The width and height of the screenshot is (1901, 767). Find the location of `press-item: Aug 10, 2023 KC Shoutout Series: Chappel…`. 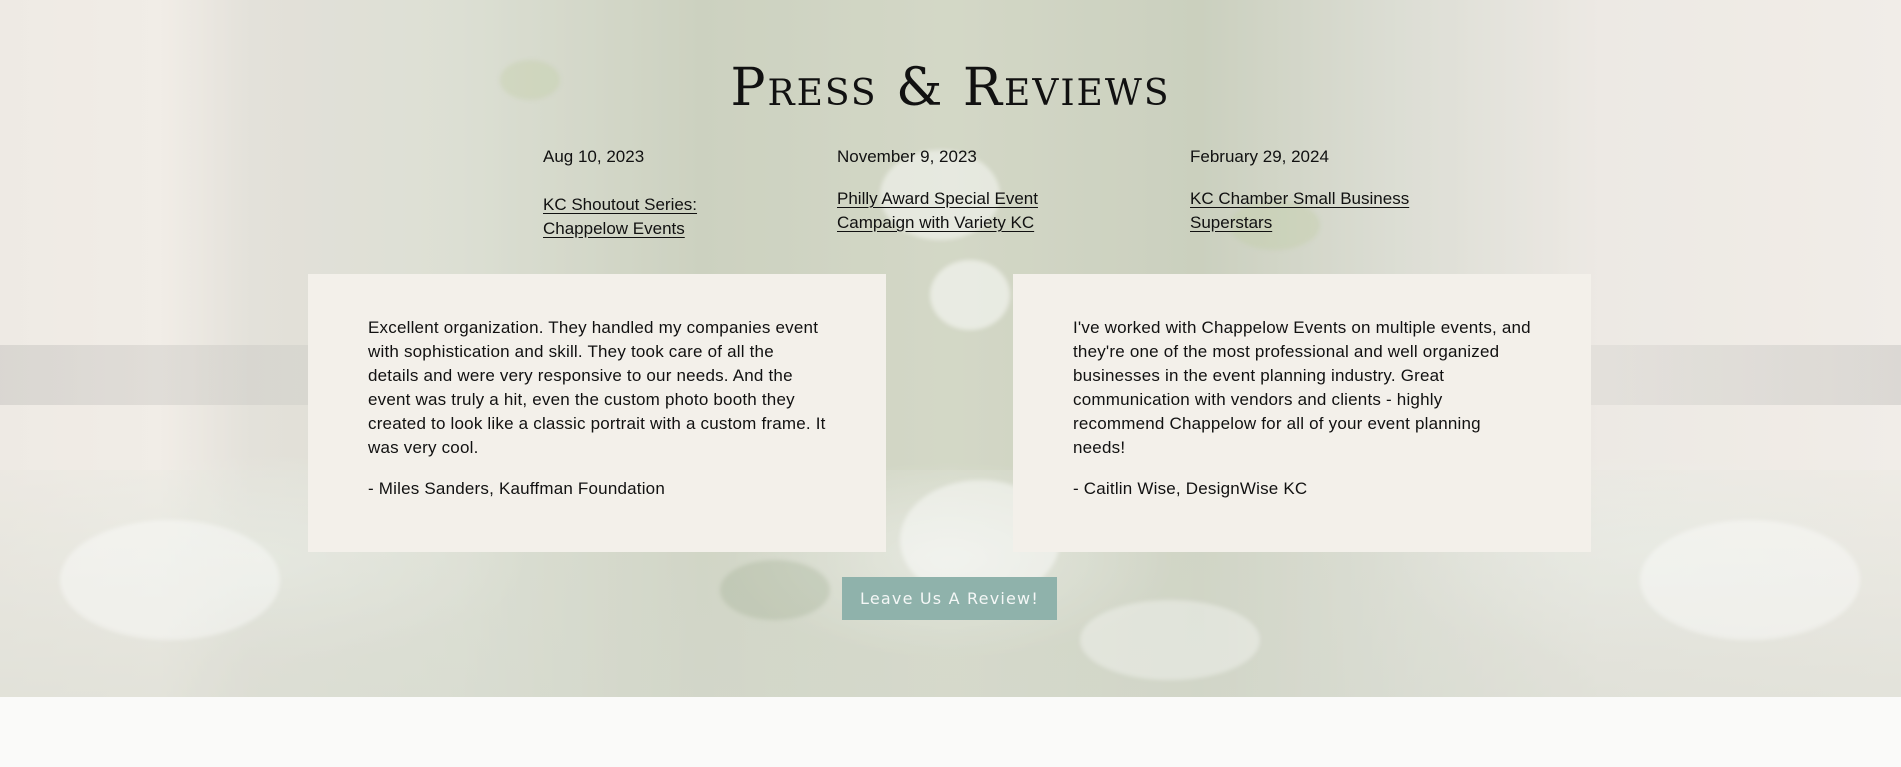

press-item: Aug 10, 2023 KC Shoutout Series: Chappel… is located at coordinates (633, 193).